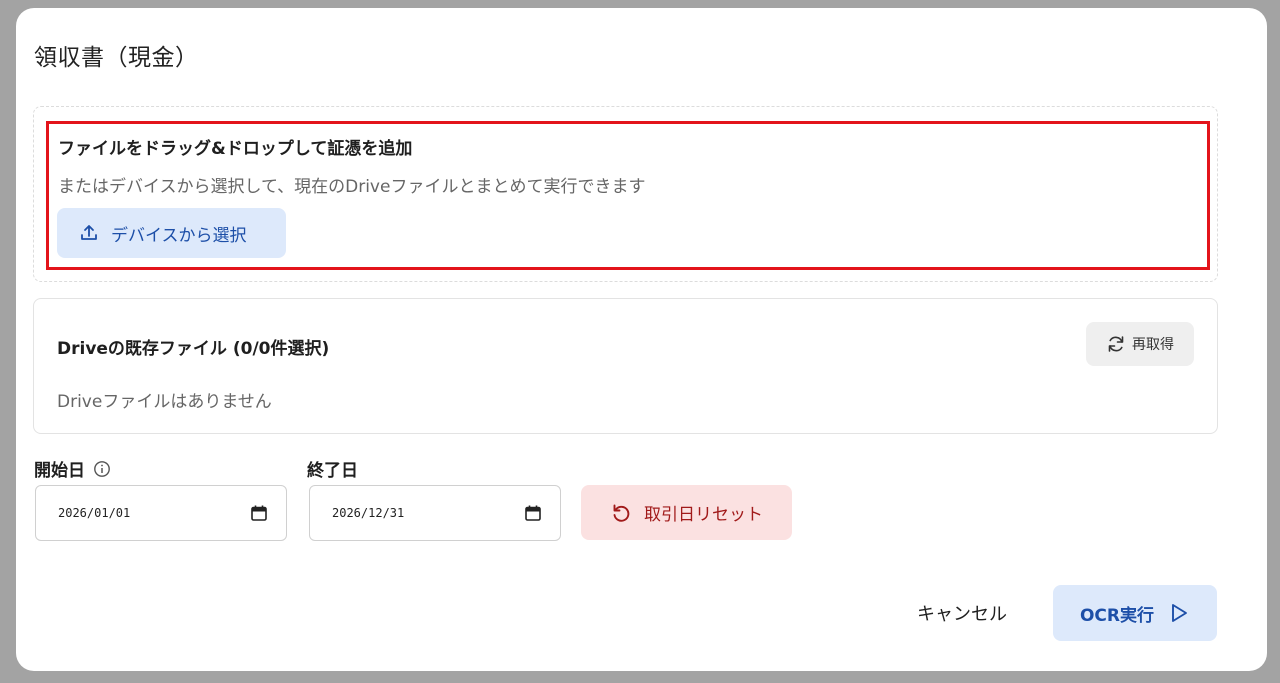 This screenshot has width=1280, height=683. I want to click on play-icon, so click(1179, 613).